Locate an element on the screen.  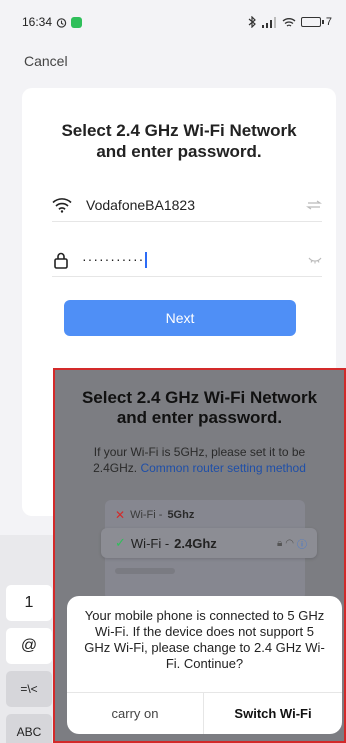
wifi-network-field: VodafoneBA1823 is located at coordinates (187, 205).